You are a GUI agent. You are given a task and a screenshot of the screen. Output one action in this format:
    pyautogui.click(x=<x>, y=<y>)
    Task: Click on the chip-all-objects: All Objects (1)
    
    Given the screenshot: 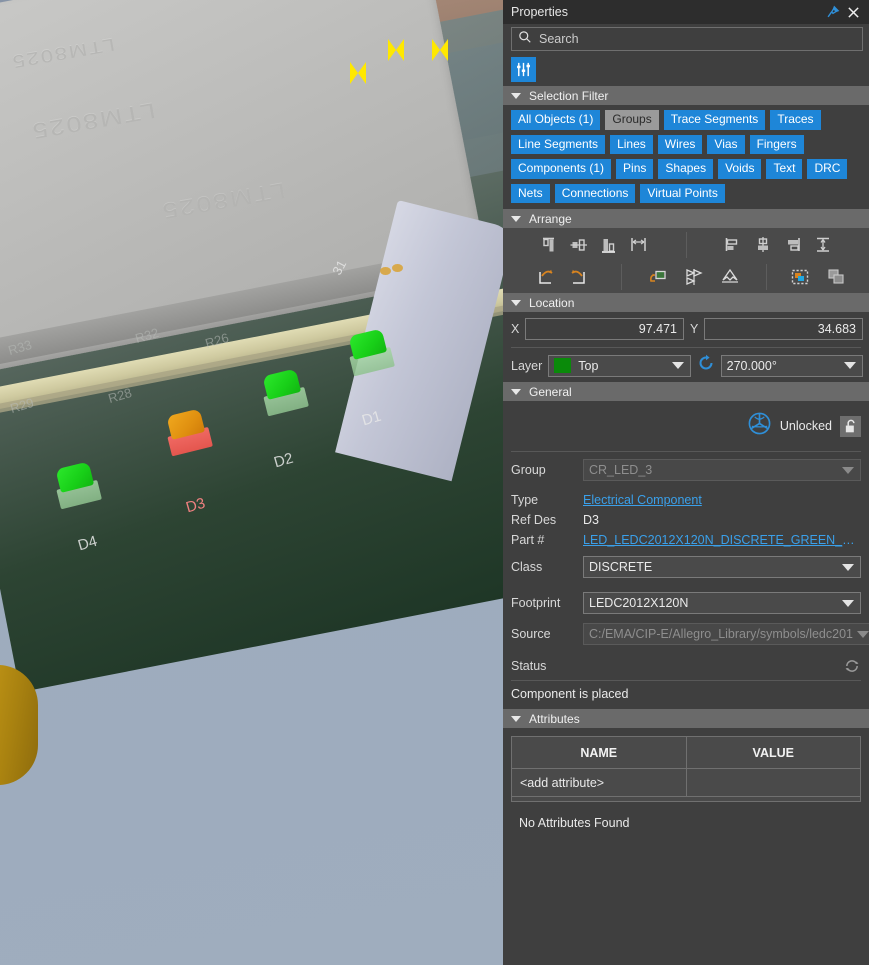 What is the action you would take?
    pyautogui.click(x=556, y=120)
    